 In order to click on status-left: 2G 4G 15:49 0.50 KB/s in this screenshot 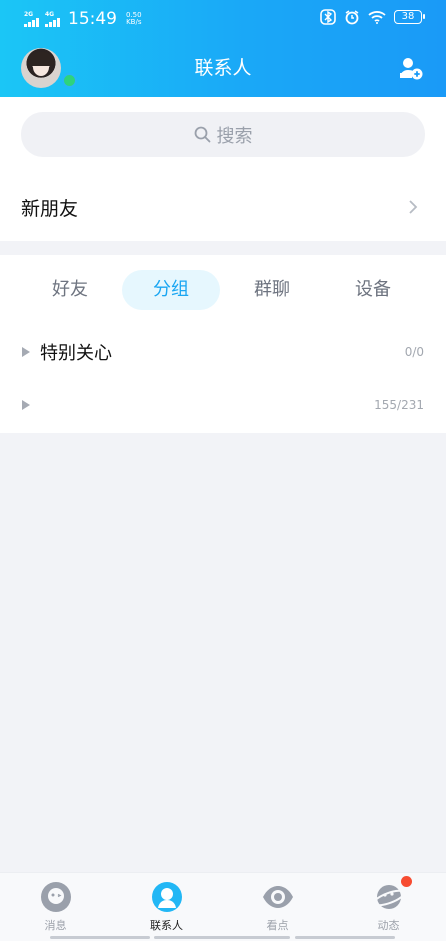, I will do `click(83, 19)`.